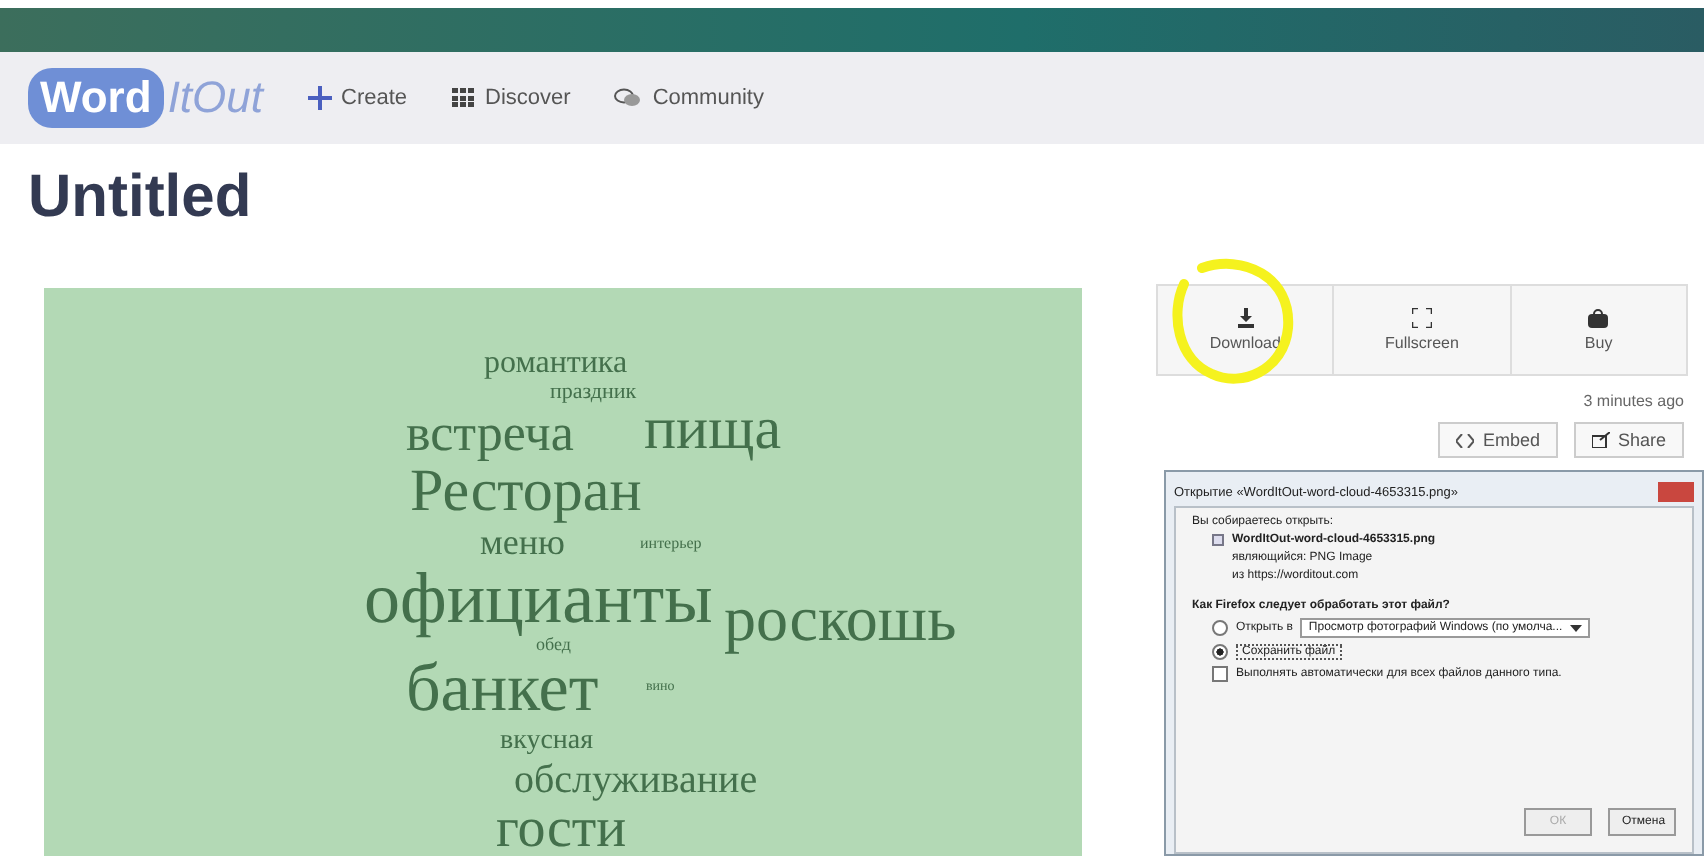 This screenshot has height=856, width=1704. What do you see at coordinates (1598, 330) in the screenshot?
I see `buy-button: Buy` at bounding box center [1598, 330].